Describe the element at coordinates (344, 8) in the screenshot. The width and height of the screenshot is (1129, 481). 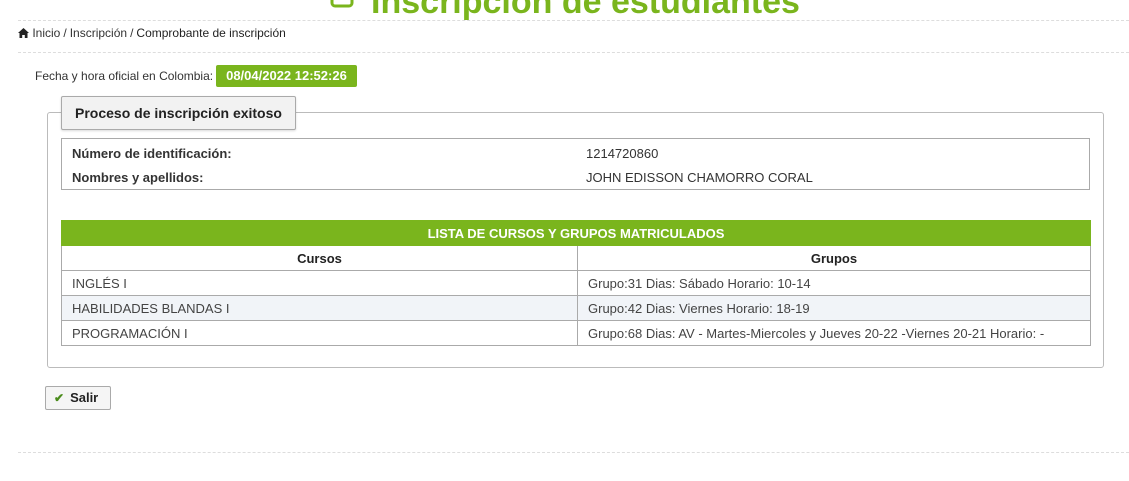
I see `edit-icon` at that location.